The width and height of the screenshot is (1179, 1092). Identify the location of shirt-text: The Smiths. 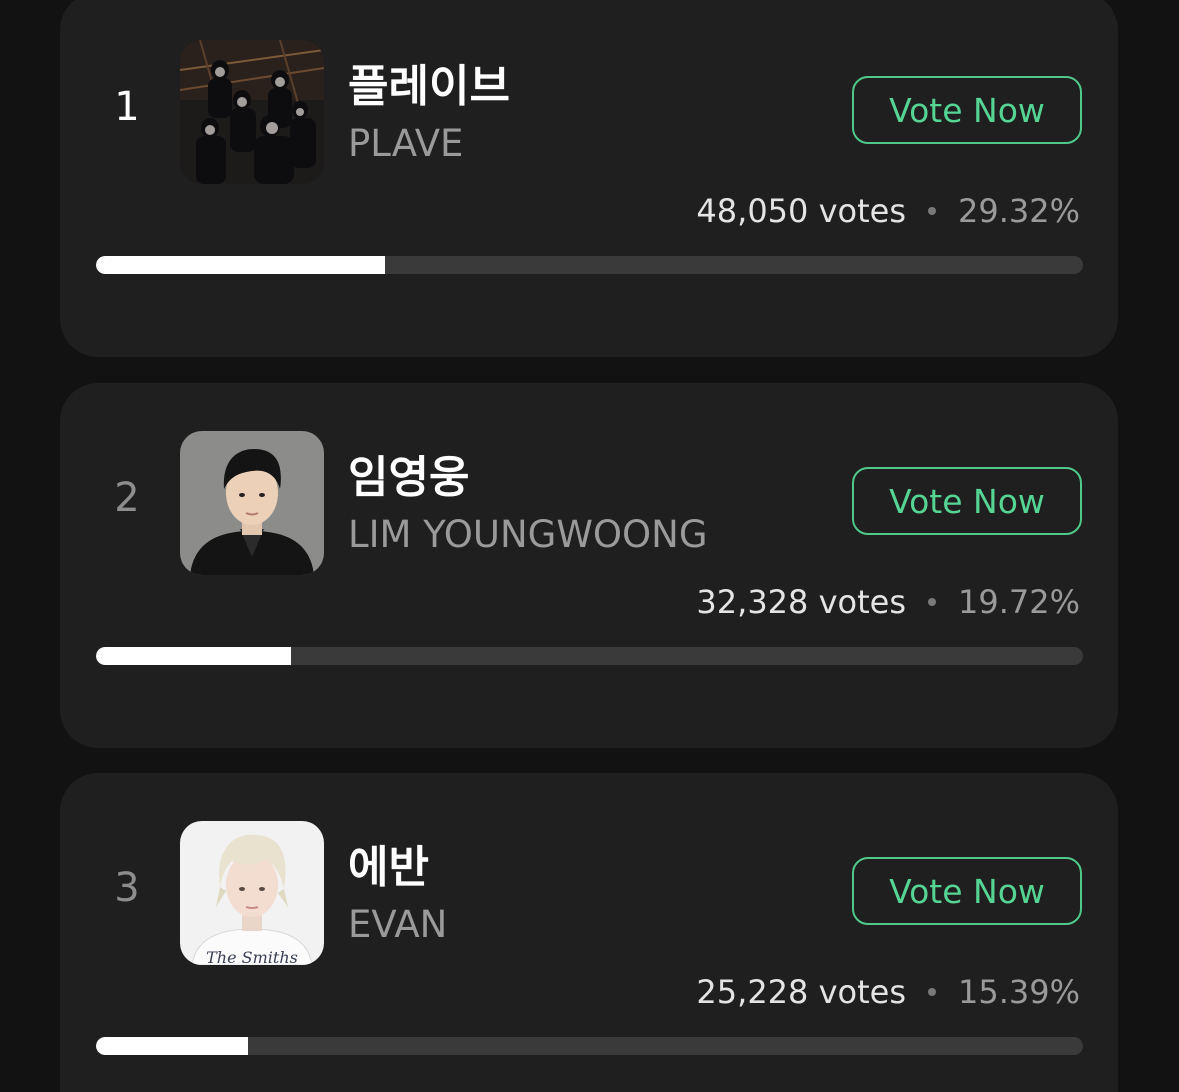
(252, 956).